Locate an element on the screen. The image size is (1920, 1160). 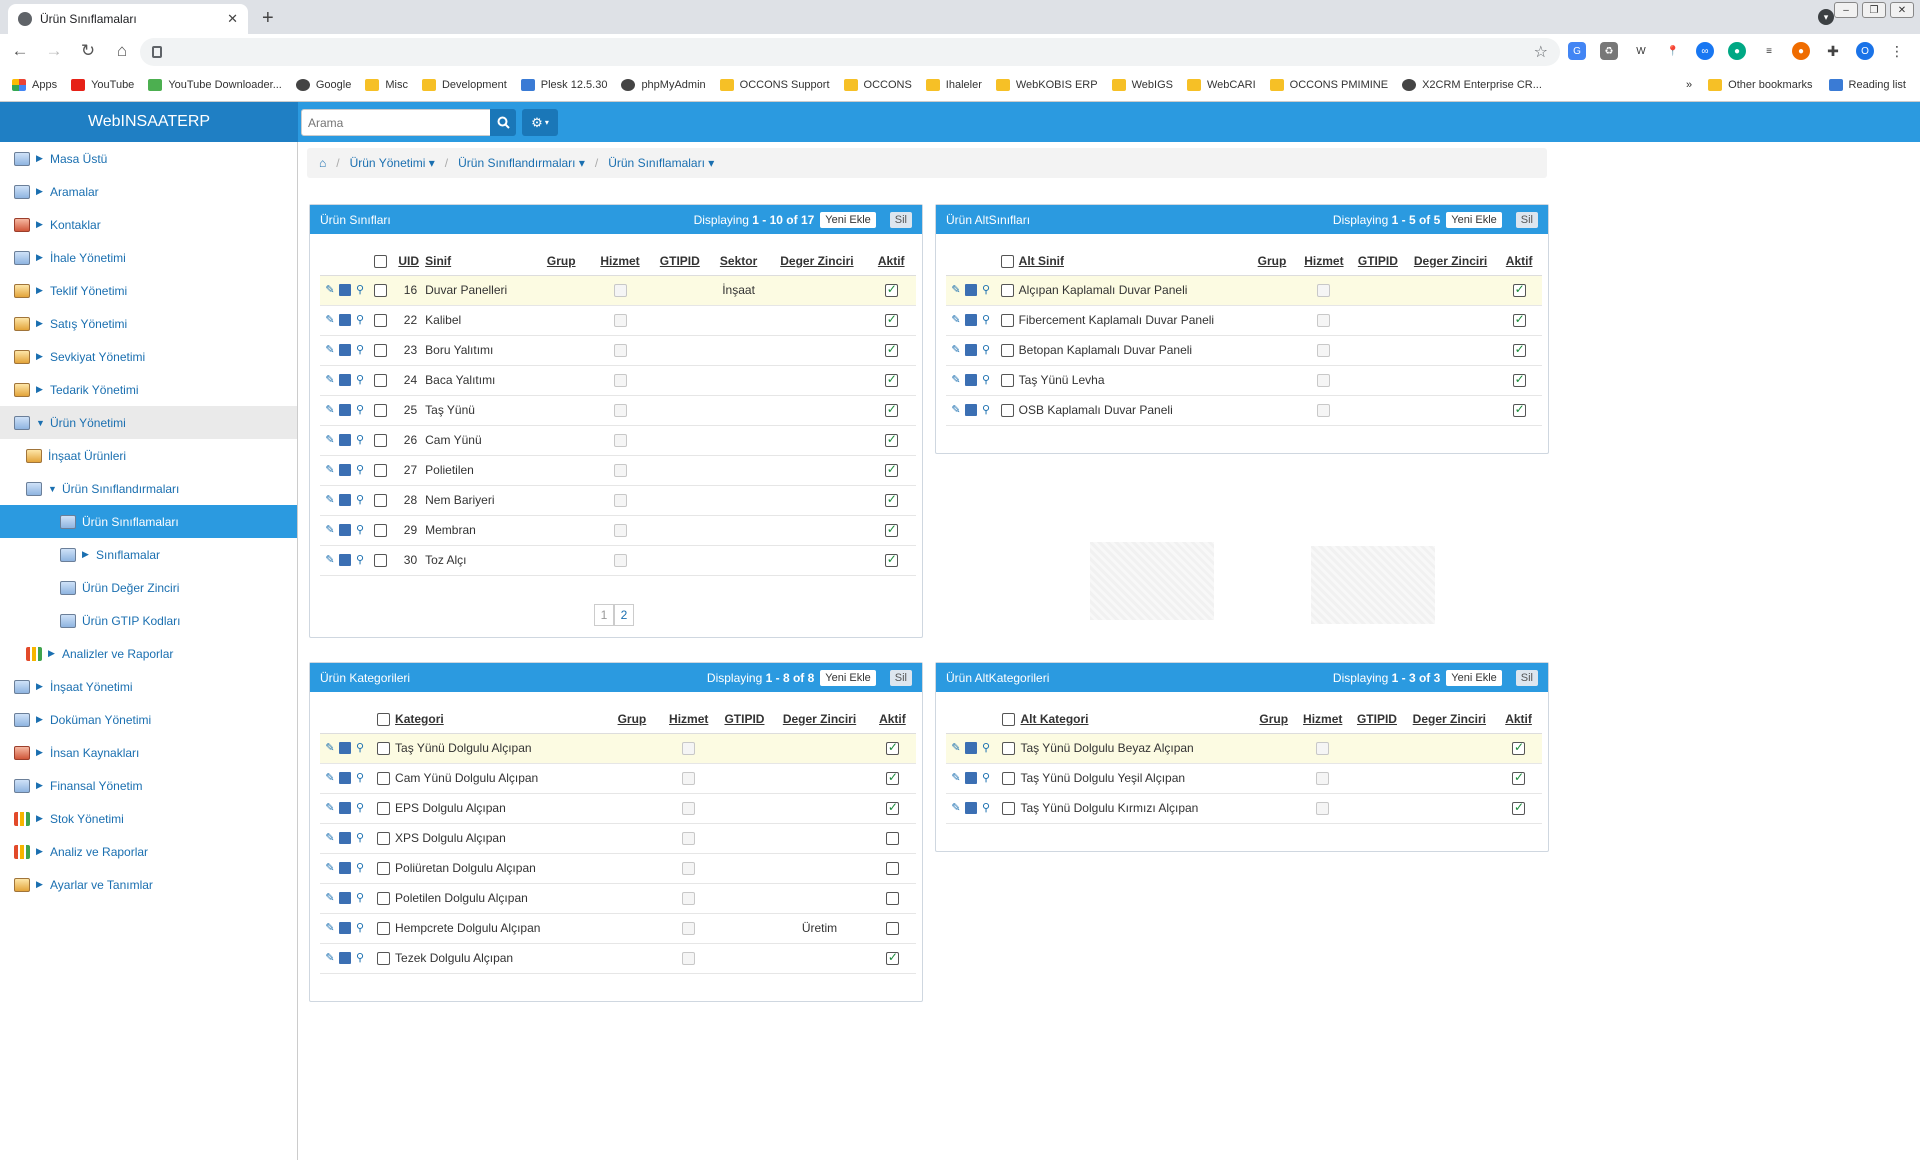
table-row: ✎ ⚲ EPS Dolgulu Alçıpan is located at coordinates (618, 808).